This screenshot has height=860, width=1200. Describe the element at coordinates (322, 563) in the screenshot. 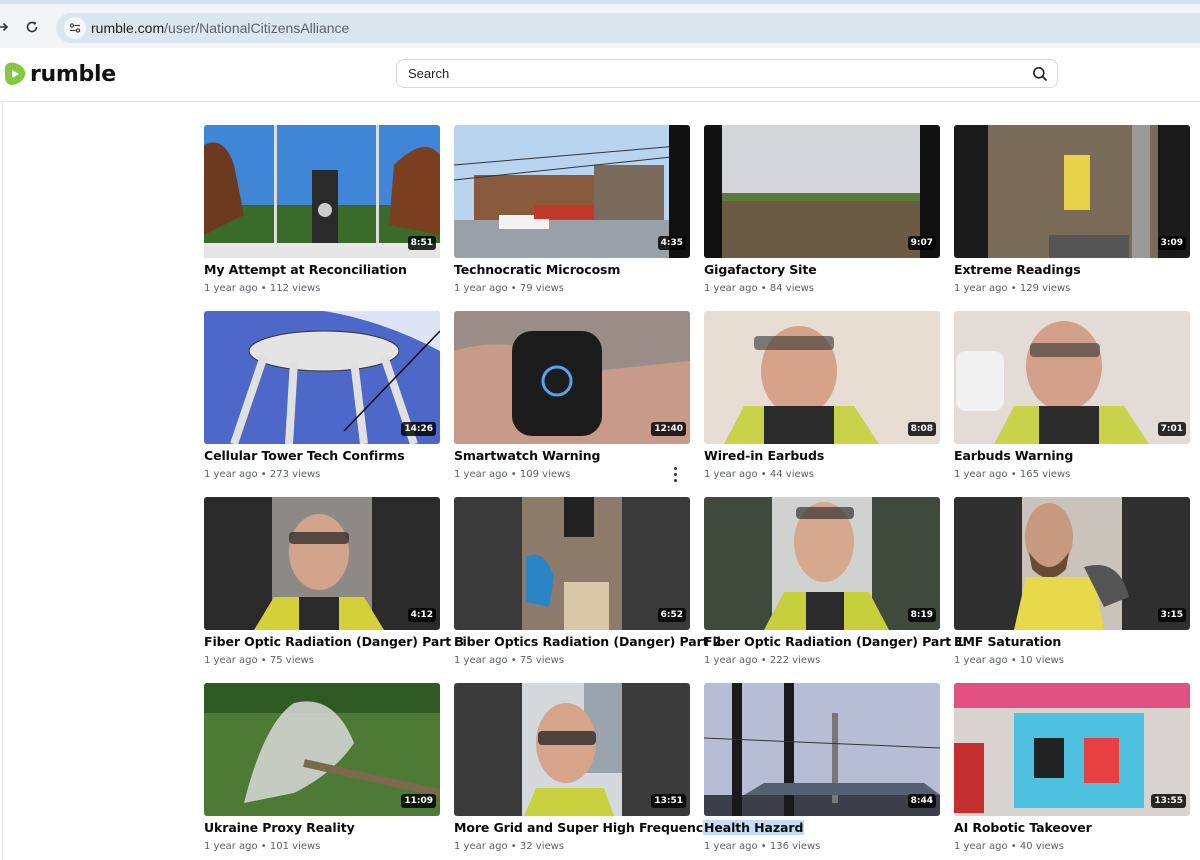

I see `video-thumbnail: 4:12` at that location.